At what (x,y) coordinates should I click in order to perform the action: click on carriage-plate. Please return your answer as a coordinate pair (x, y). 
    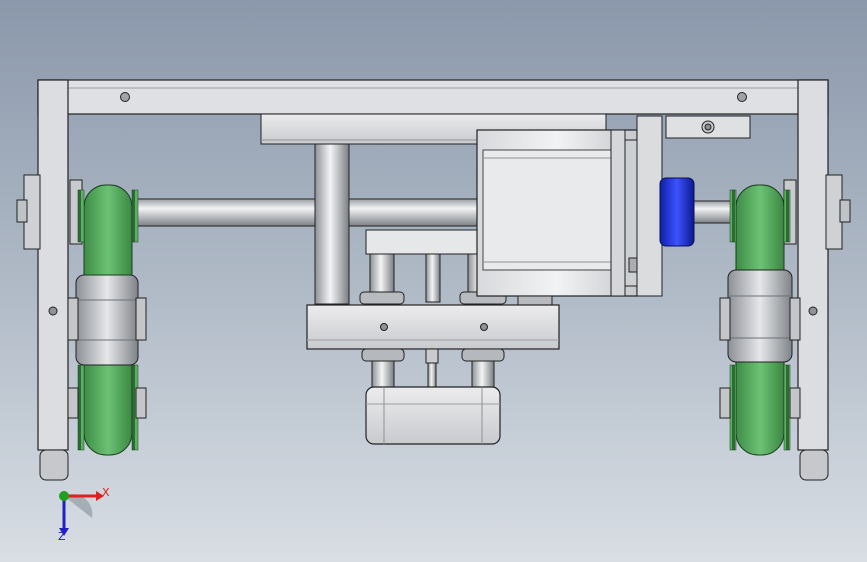
    Looking at the image, I should click on (433, 327).